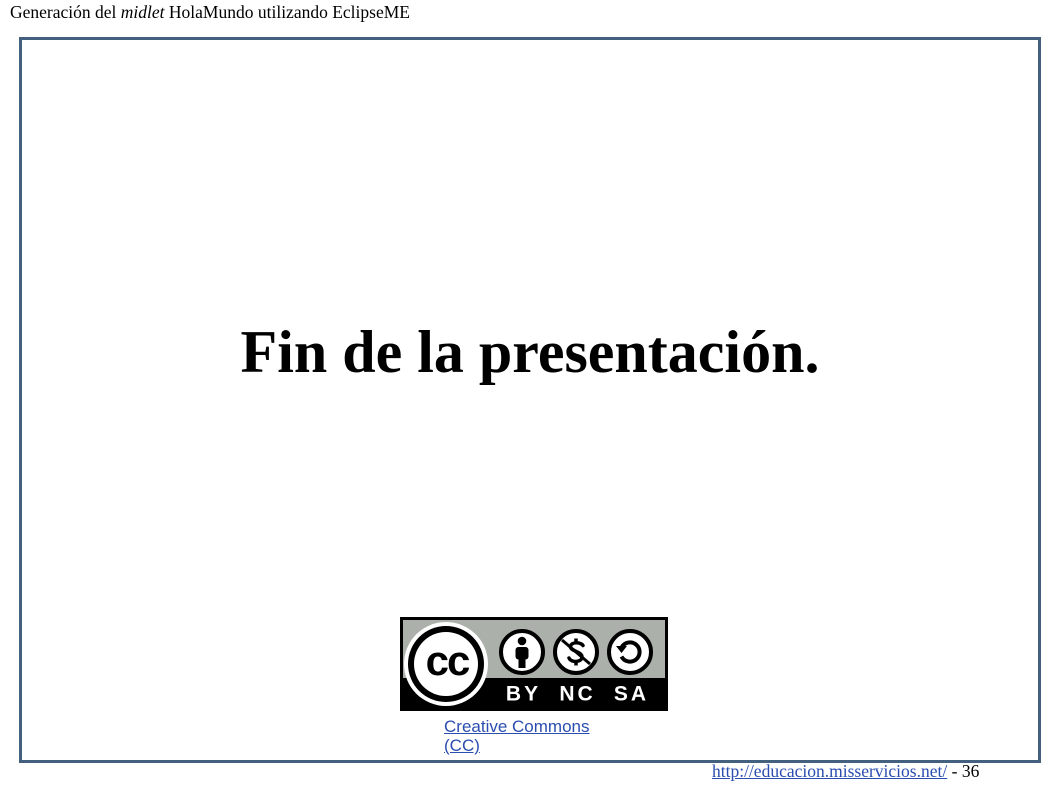 The height and width of the screenshot is (793, 1058). I want to click on creative-commons-link: Creative Commons (CC), so click(519, 736).